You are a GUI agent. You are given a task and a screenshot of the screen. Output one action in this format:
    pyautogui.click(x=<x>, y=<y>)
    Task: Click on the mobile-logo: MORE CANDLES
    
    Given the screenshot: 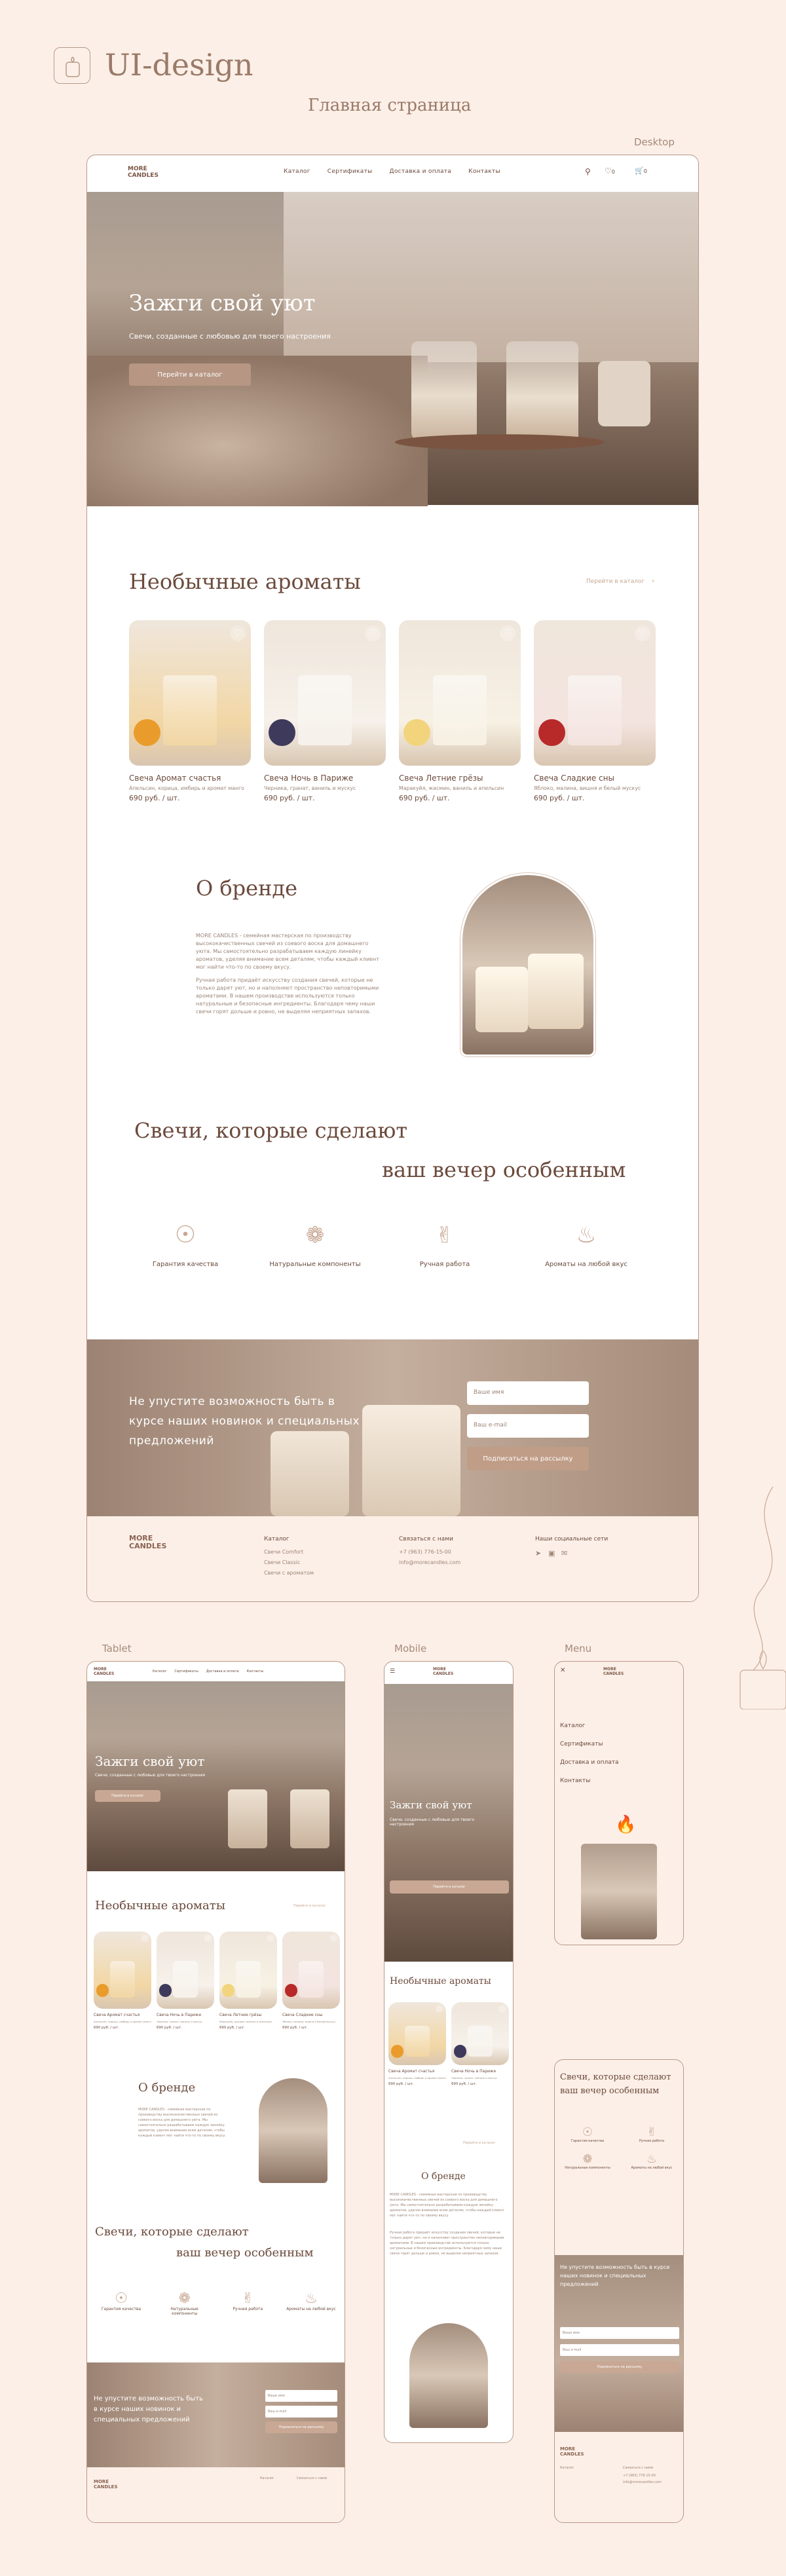 What is the action you would take?
    pyautogui.click(x=448, y=1671)
    